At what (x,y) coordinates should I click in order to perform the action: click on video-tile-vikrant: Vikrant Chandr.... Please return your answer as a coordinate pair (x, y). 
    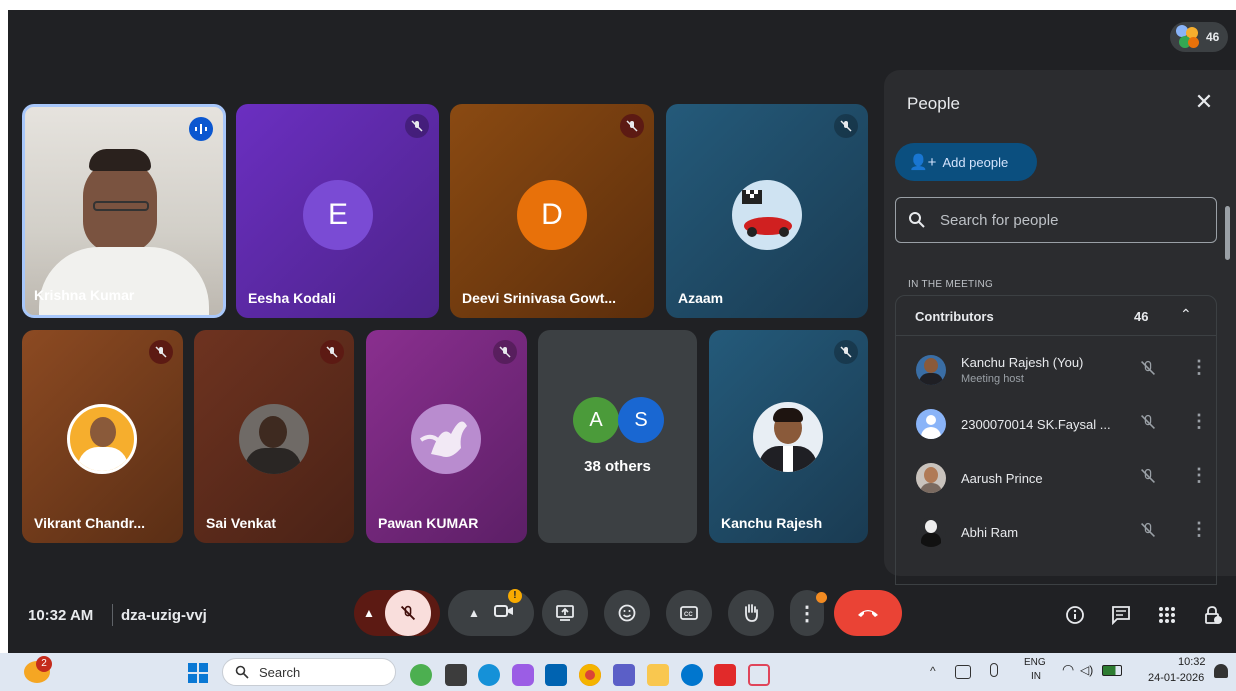
    Looking at the image, I should click on (102, 436).